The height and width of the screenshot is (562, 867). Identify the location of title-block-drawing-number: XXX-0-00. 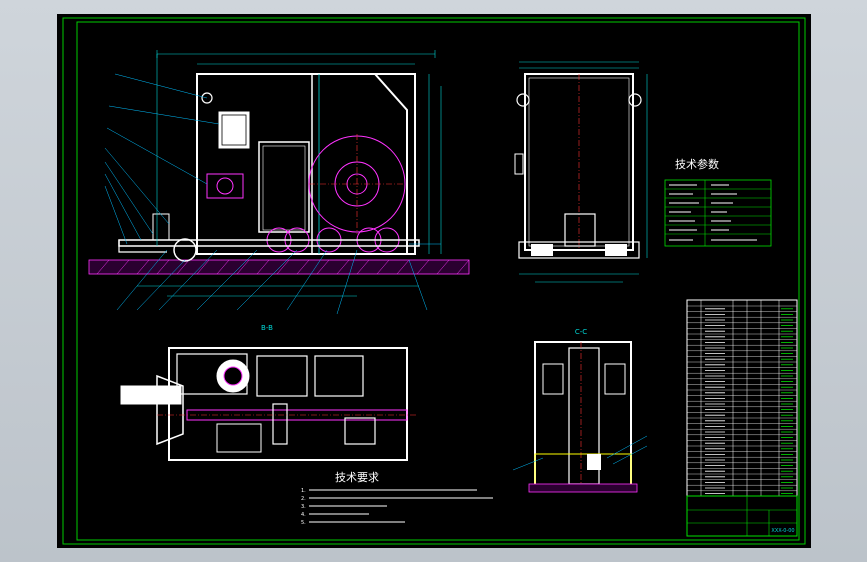
(782, 531).